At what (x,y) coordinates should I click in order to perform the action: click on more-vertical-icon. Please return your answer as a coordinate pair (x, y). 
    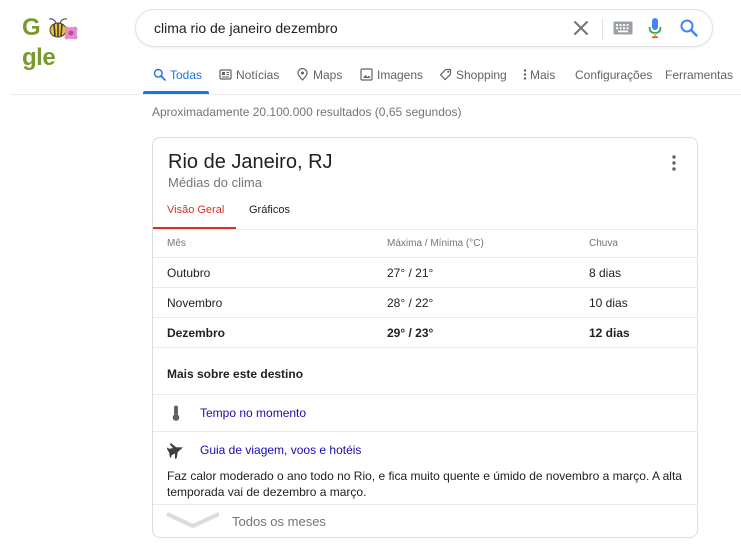
    Looking at the image, I should click on (525, 74).